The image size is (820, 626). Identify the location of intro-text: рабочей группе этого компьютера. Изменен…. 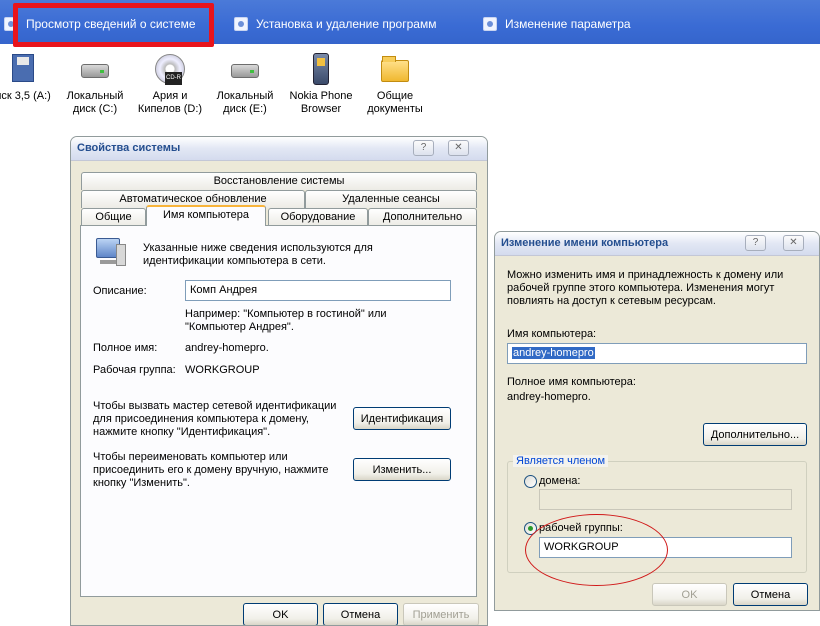
(641, 288).